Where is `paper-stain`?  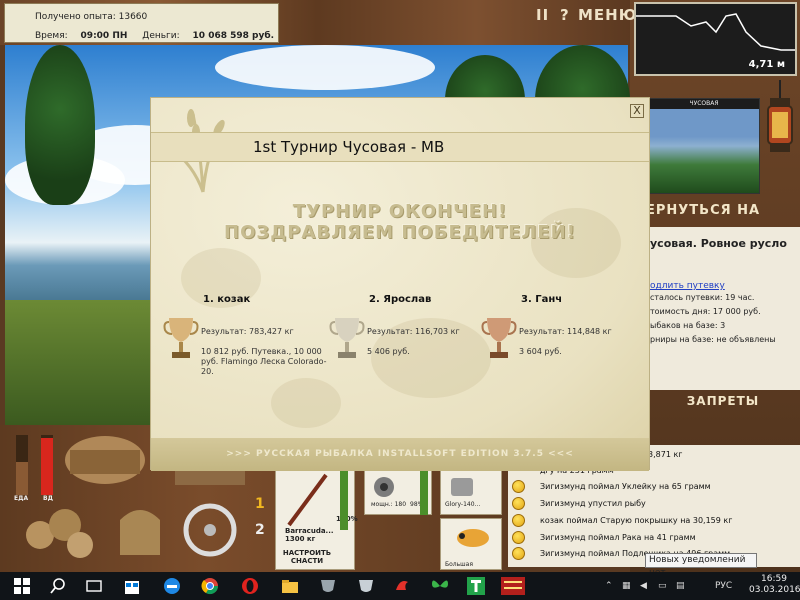
paper-stain is located at coordinates (306, 403).